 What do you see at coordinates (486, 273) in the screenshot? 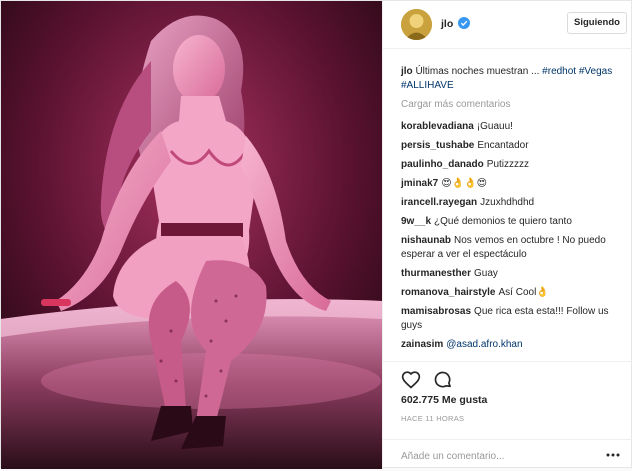
I see `comment-text: Guay` at bounding box center [486, 273].